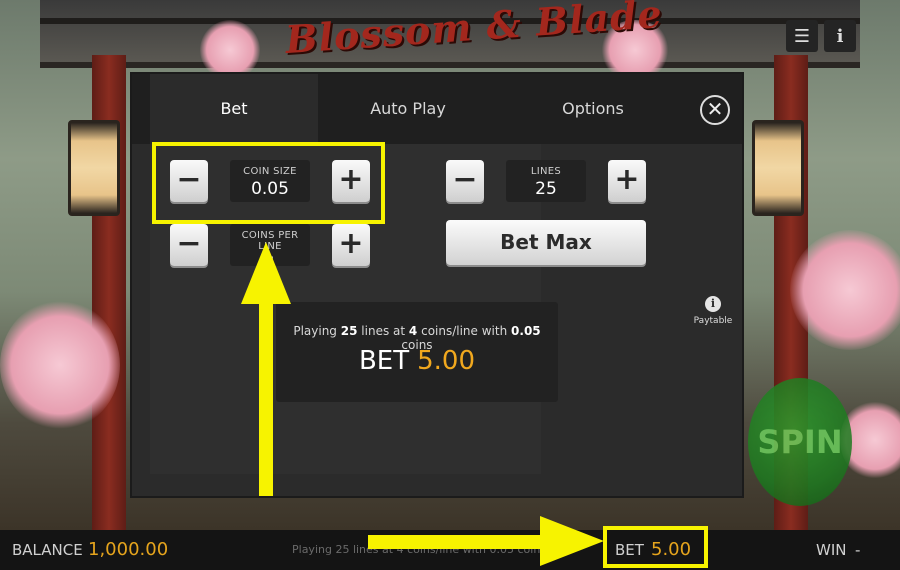 The width and height of the screenshot is (900, 570). Describe the element at coordinates (593, 109) in the screenshot. I see `tab-options: Options` at that location.